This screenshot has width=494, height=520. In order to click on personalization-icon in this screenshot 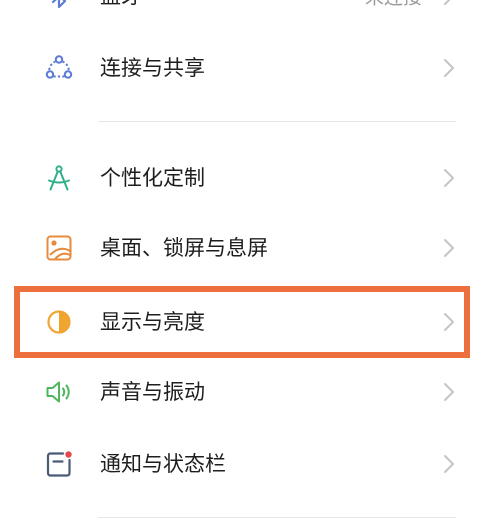, I will do `click(59, 178)`.